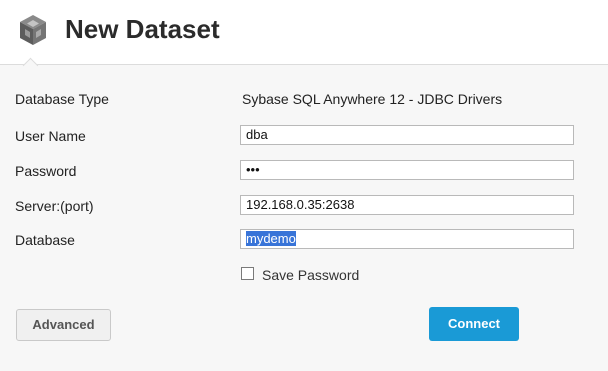 This screenshot has width=608, height=371. What do you see at coordinates (372, 99) in the screenshot?
I see `database-type-value: Sybase SQL Anywhere 12 - JDBC Drivers` at bounding box center [372, 99].